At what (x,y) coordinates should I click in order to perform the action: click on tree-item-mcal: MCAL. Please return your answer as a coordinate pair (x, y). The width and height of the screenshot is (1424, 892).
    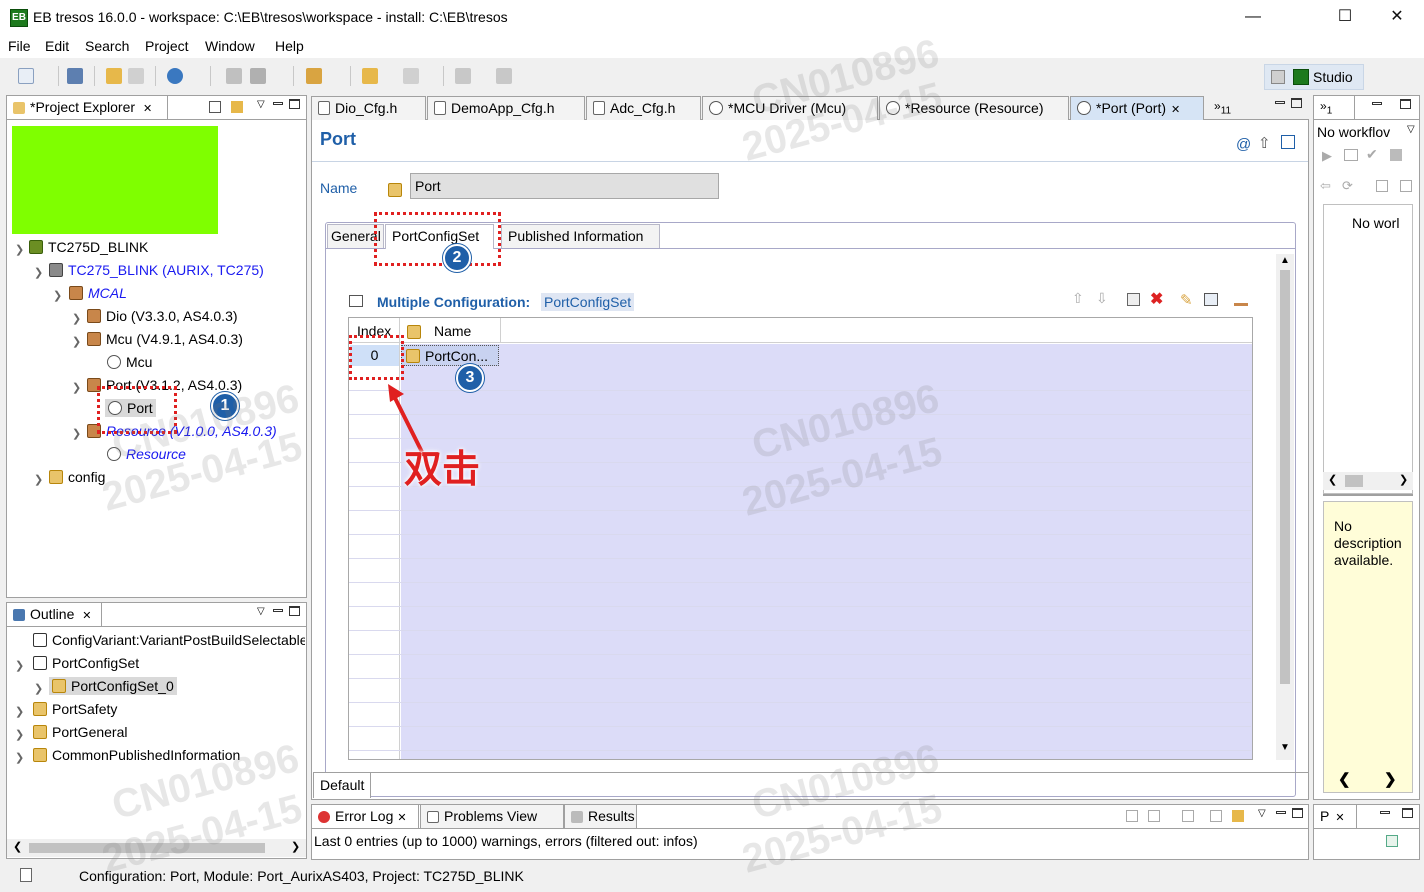
    Looking at the image, I should click on (98, 293).